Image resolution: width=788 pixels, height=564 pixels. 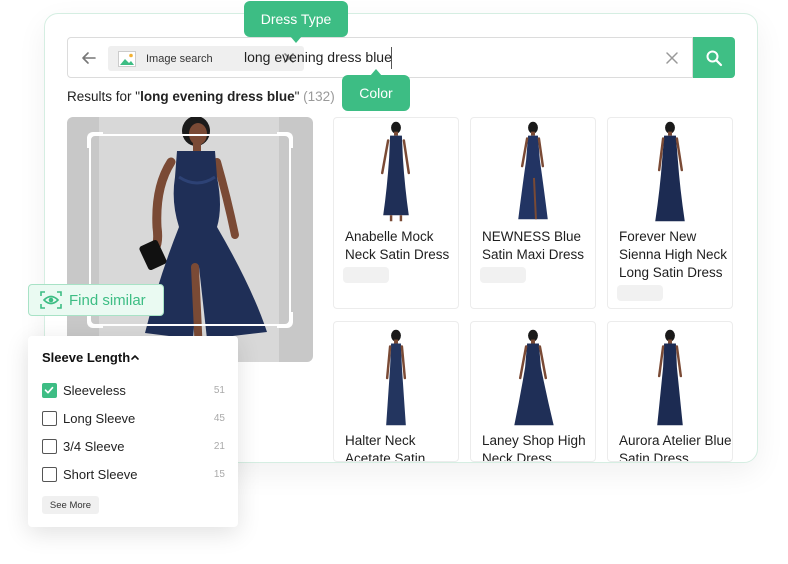 I want to click on back-arrow-icon, so click(x=89, y=58).